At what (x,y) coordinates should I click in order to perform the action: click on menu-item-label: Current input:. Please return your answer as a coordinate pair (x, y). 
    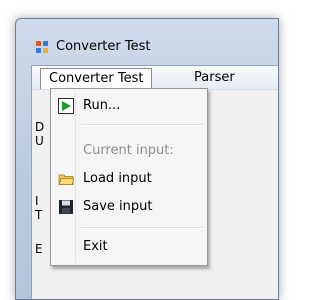
    Looking at the image, I should click on (128, 150).